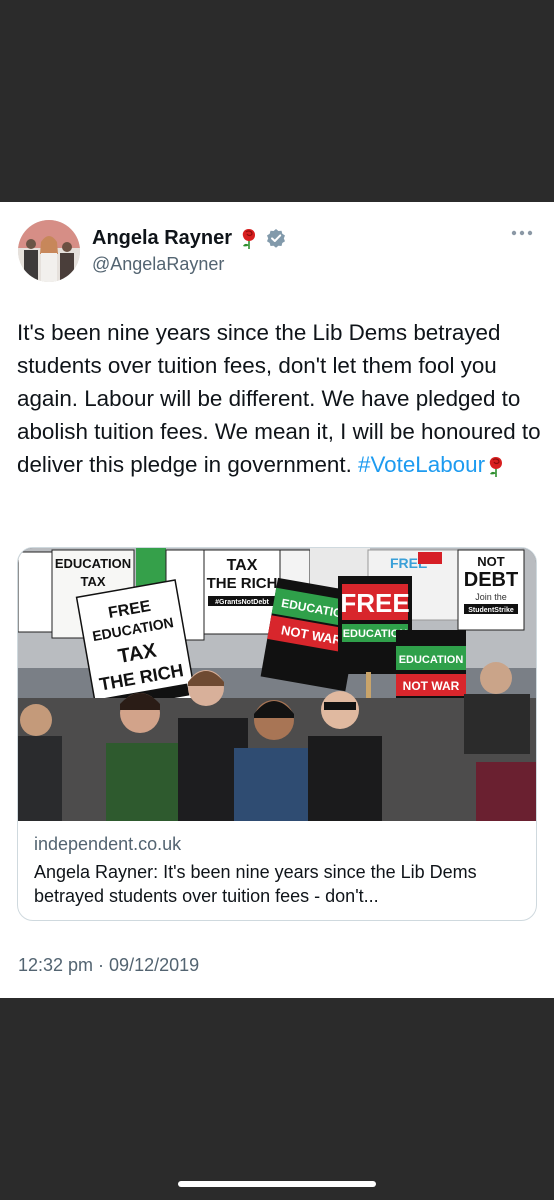  I want to click on avatar, so click(49, 251).